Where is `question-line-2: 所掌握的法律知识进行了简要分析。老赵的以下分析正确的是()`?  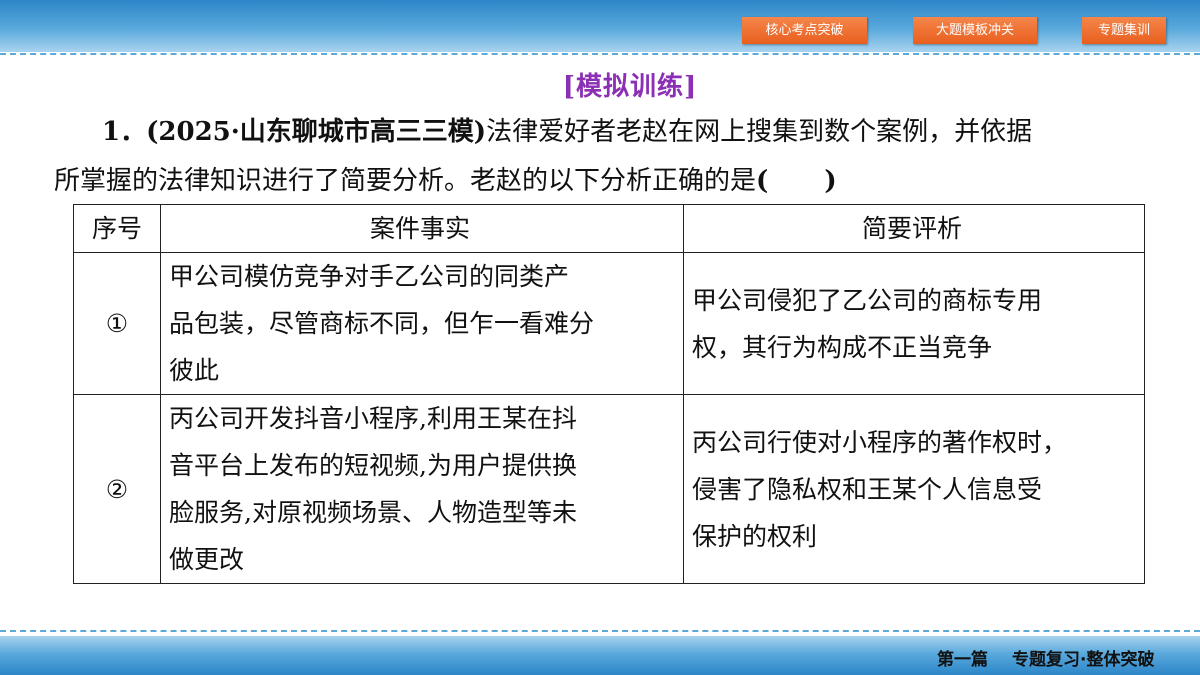 question-line-2: 所掌握的法律知识进行了简要分析。老赵的以下分析正确的是() is located at coordinates (445, 181).